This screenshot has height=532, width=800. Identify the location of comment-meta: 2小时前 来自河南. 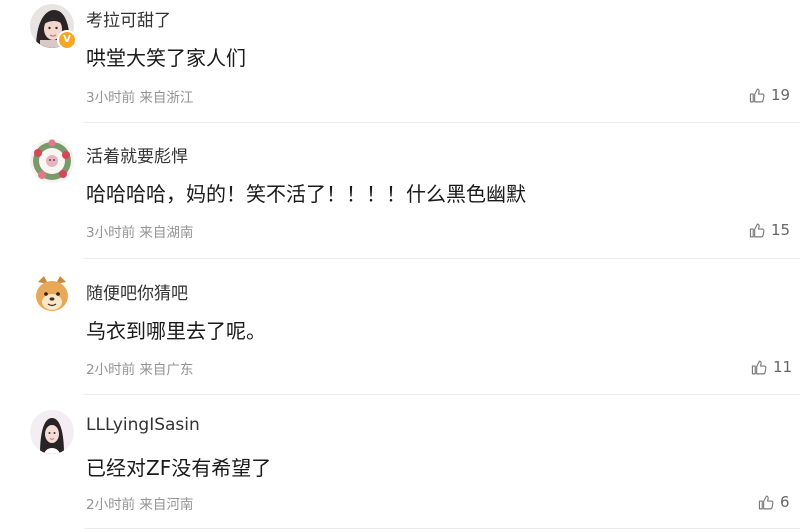
(139, 503).